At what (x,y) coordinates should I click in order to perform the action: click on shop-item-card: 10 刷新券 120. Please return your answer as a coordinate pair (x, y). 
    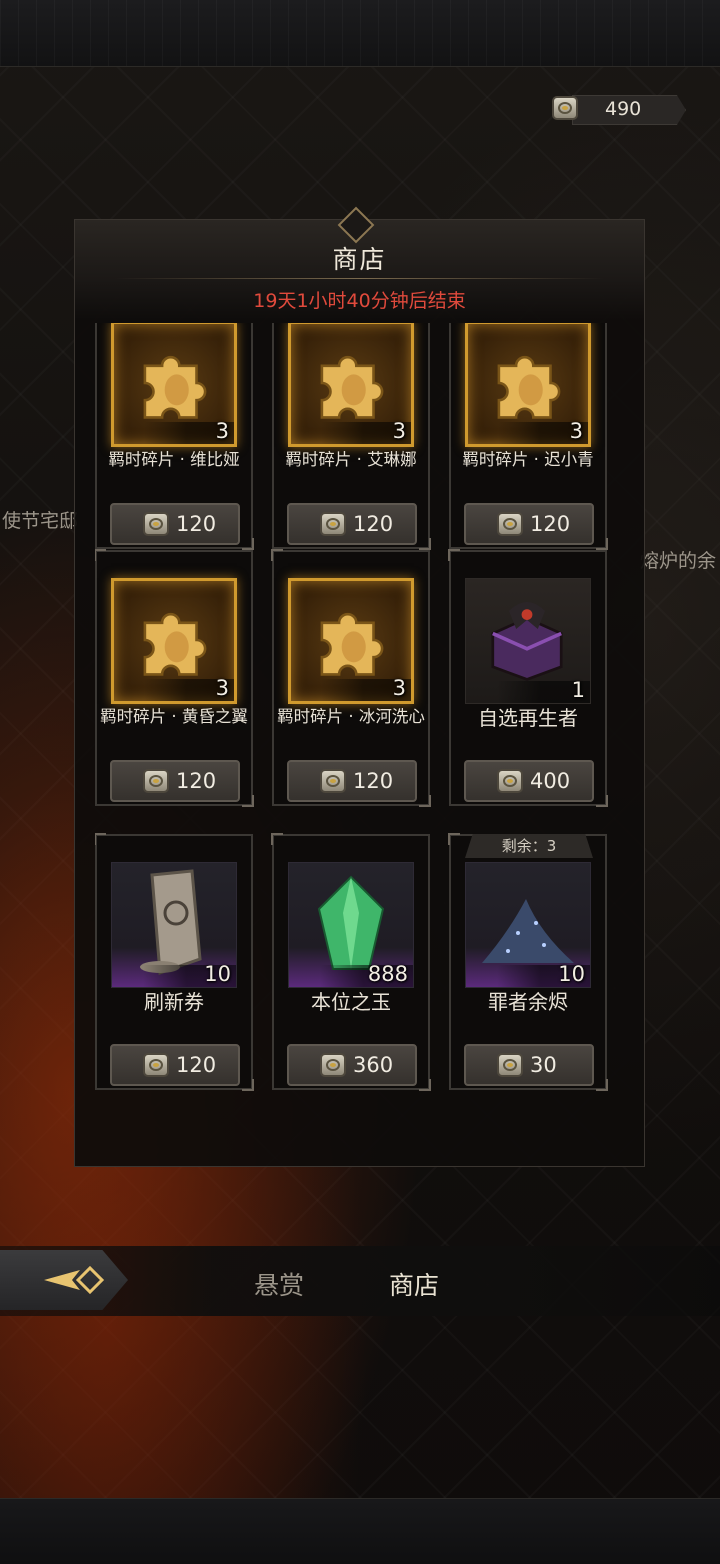
    Looking at the image, I should click on (174, 962).